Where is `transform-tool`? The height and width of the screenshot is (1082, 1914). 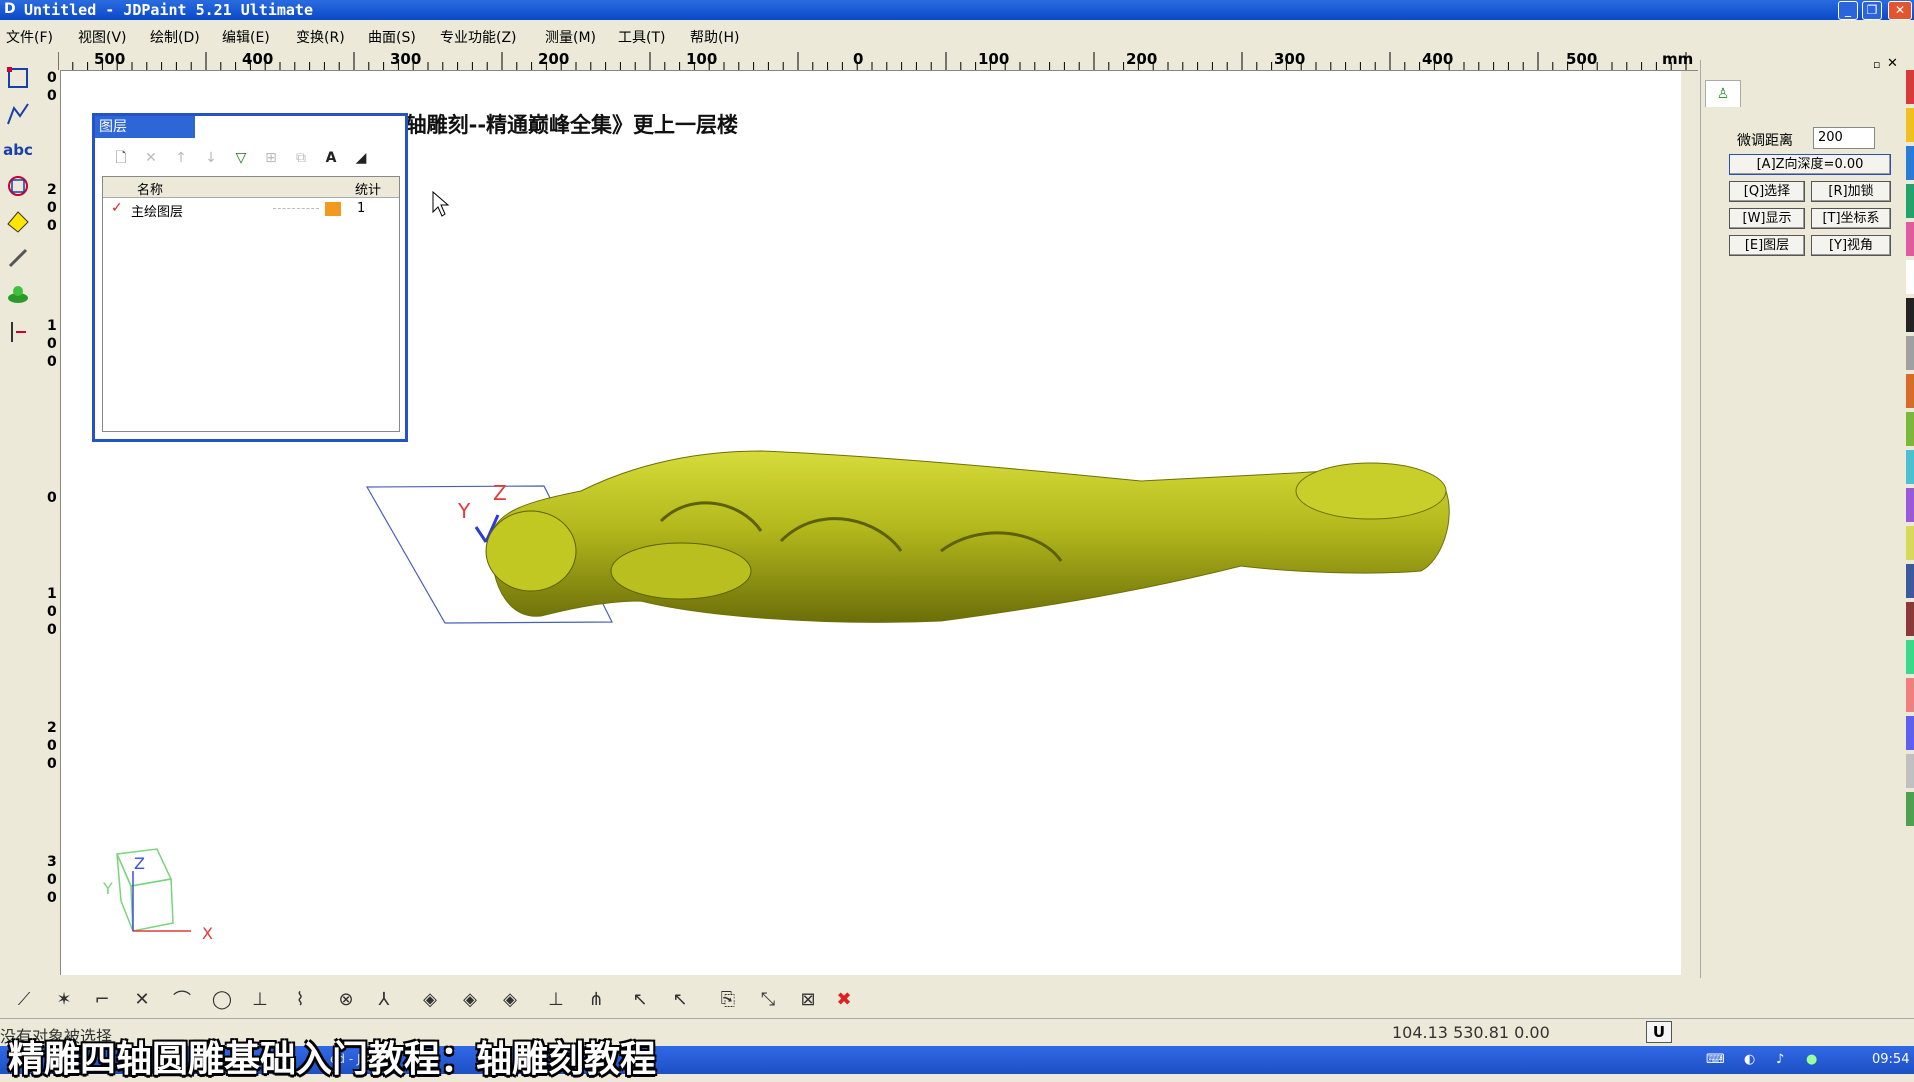
transform-tool is located at coordinates (18, 186).